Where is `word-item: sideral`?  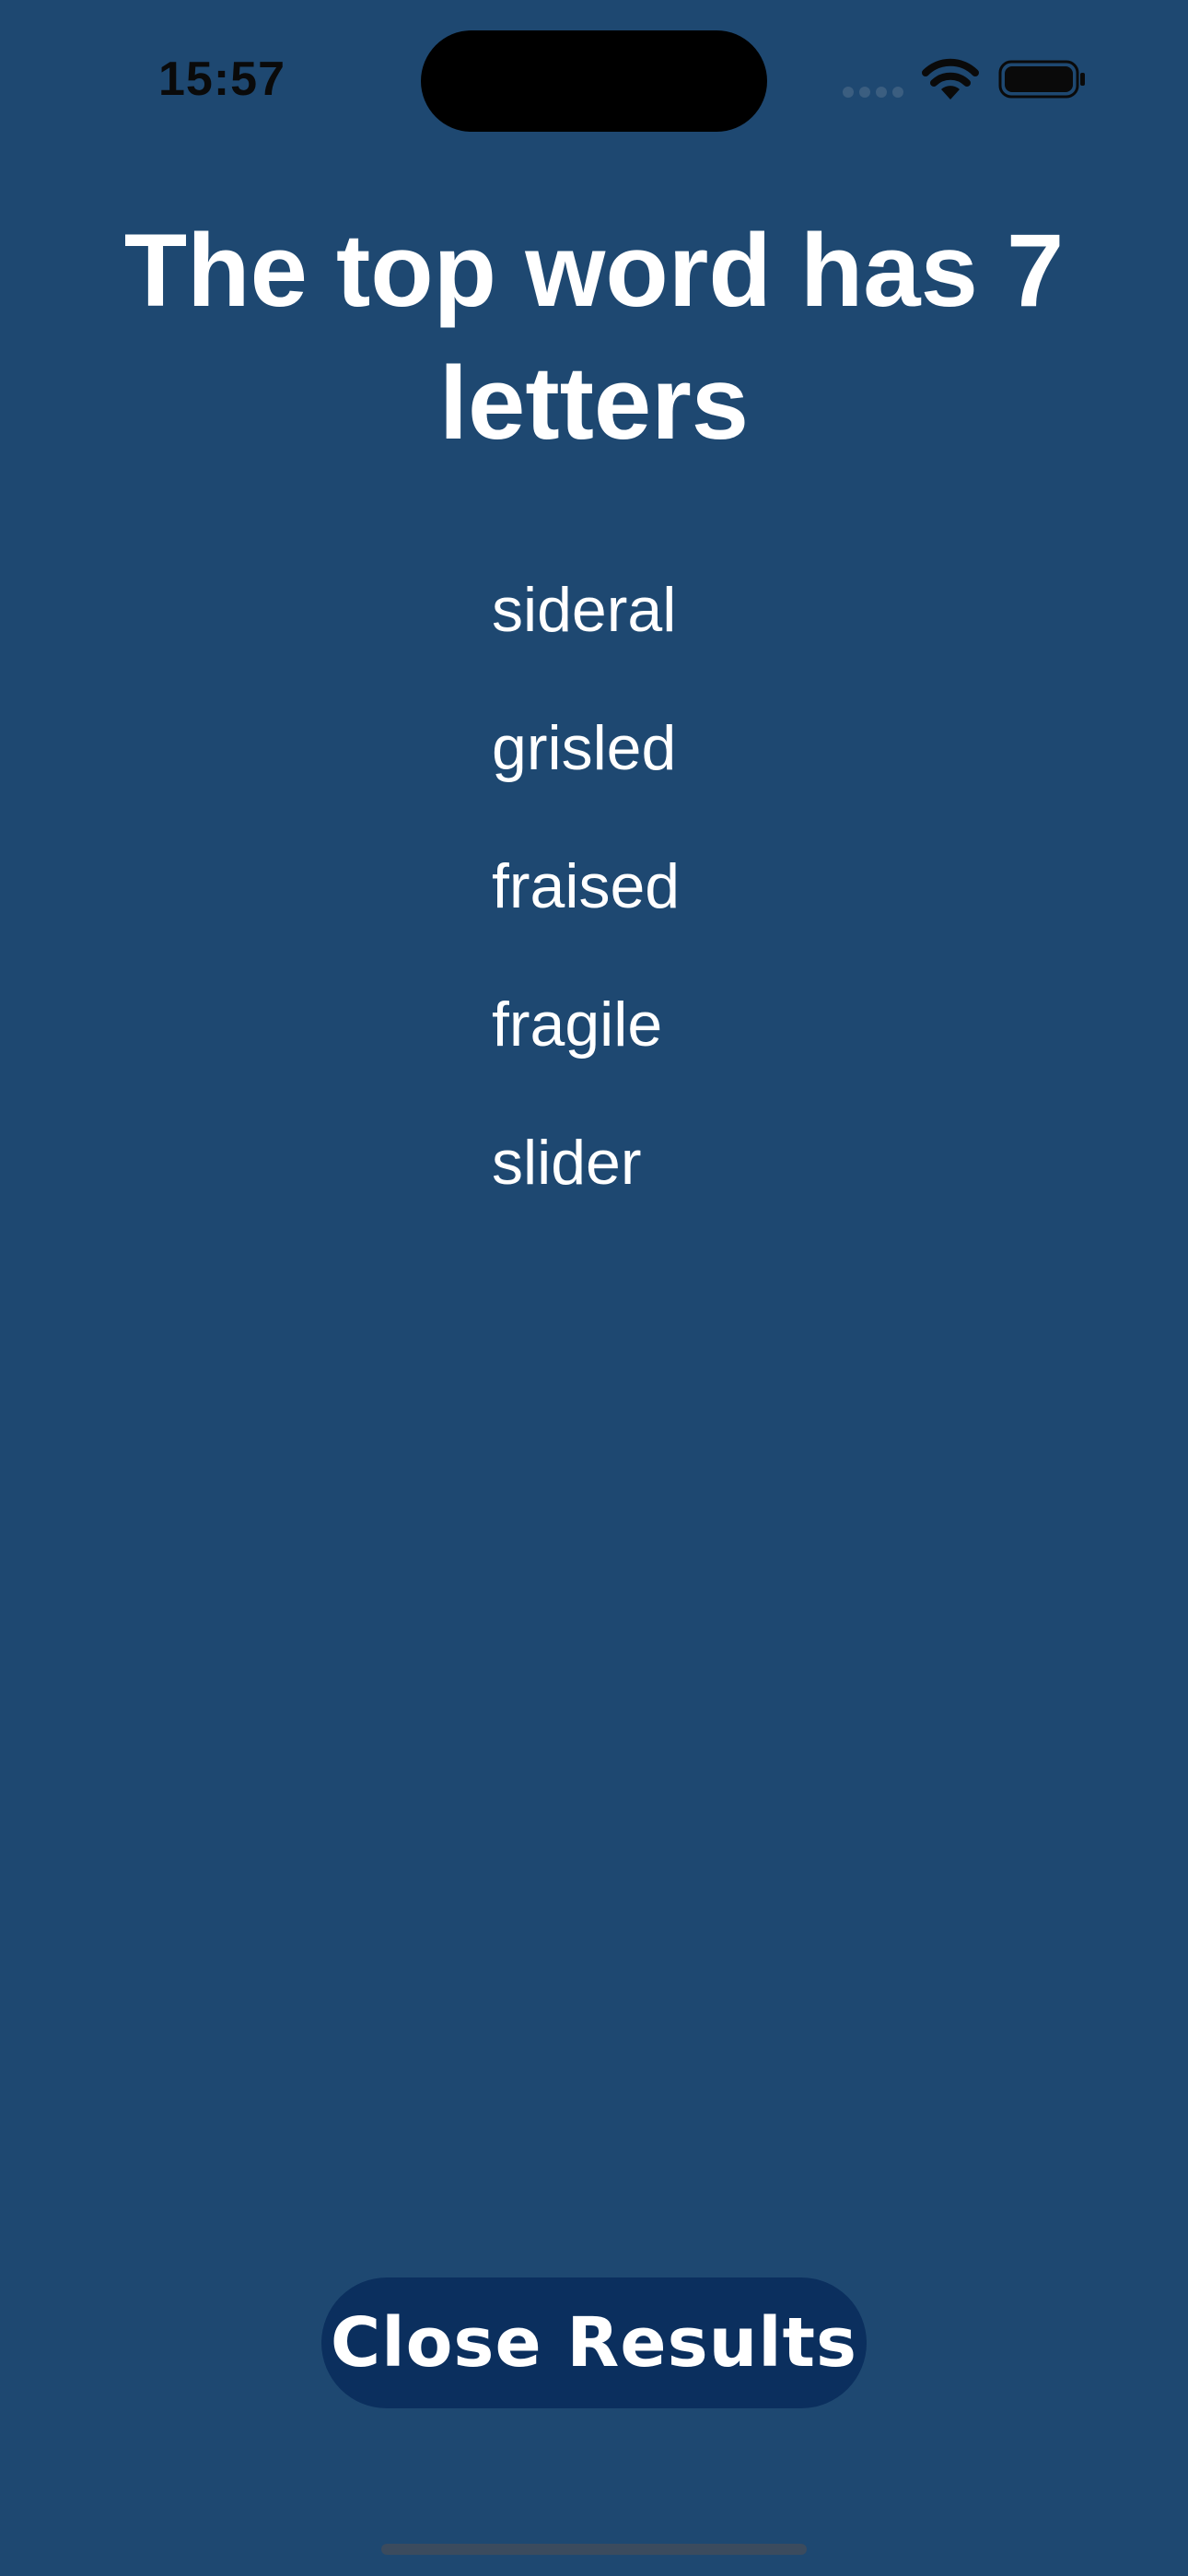 word-item: sideral is located at coordinates (584, 610).